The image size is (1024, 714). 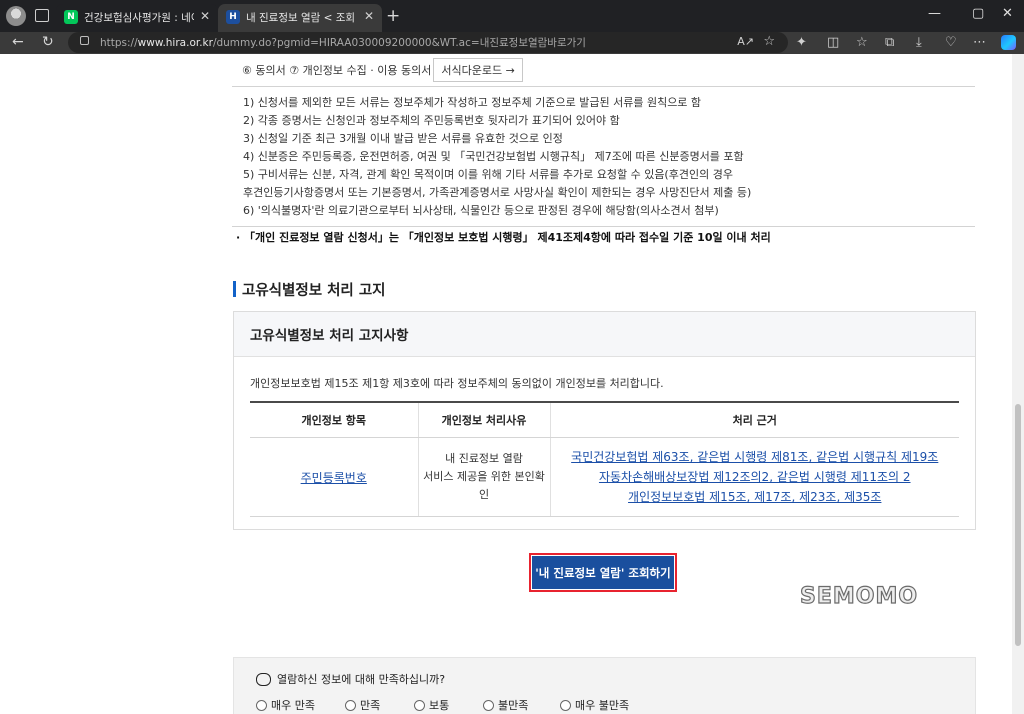 What do you see at coordinates (71, 17) in the screenshot?
I see `naver-favicon-icon: N` at bounding box center [71, 17].